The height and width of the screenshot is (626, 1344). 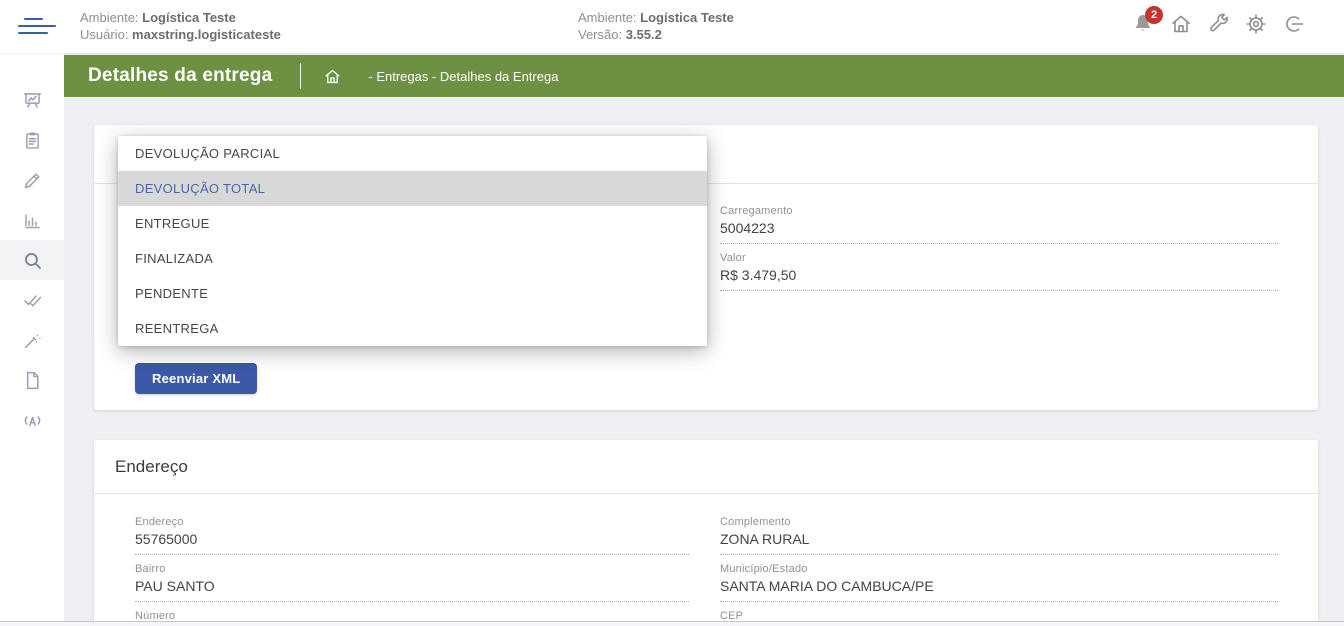 What do you see at coordinates (656, 26) in the screenshot?
I see `environment-version-block: Ambiente: Logística Teste Versão: 3.55.2` at bounding box center [656, 26].